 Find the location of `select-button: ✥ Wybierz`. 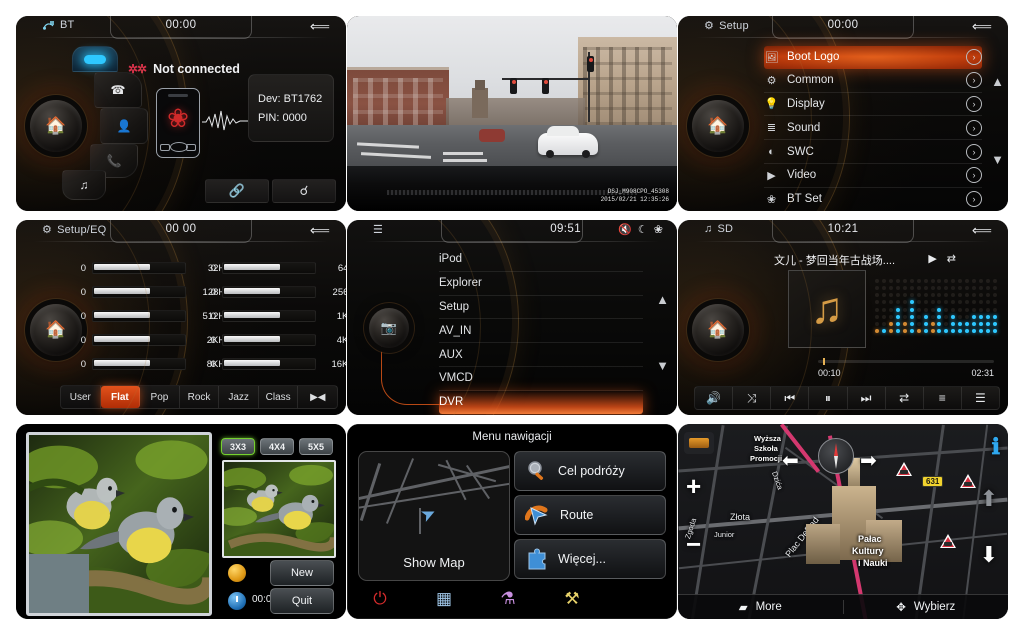

select-button: ✥ Wybierz is located at coordinates (926, 607).